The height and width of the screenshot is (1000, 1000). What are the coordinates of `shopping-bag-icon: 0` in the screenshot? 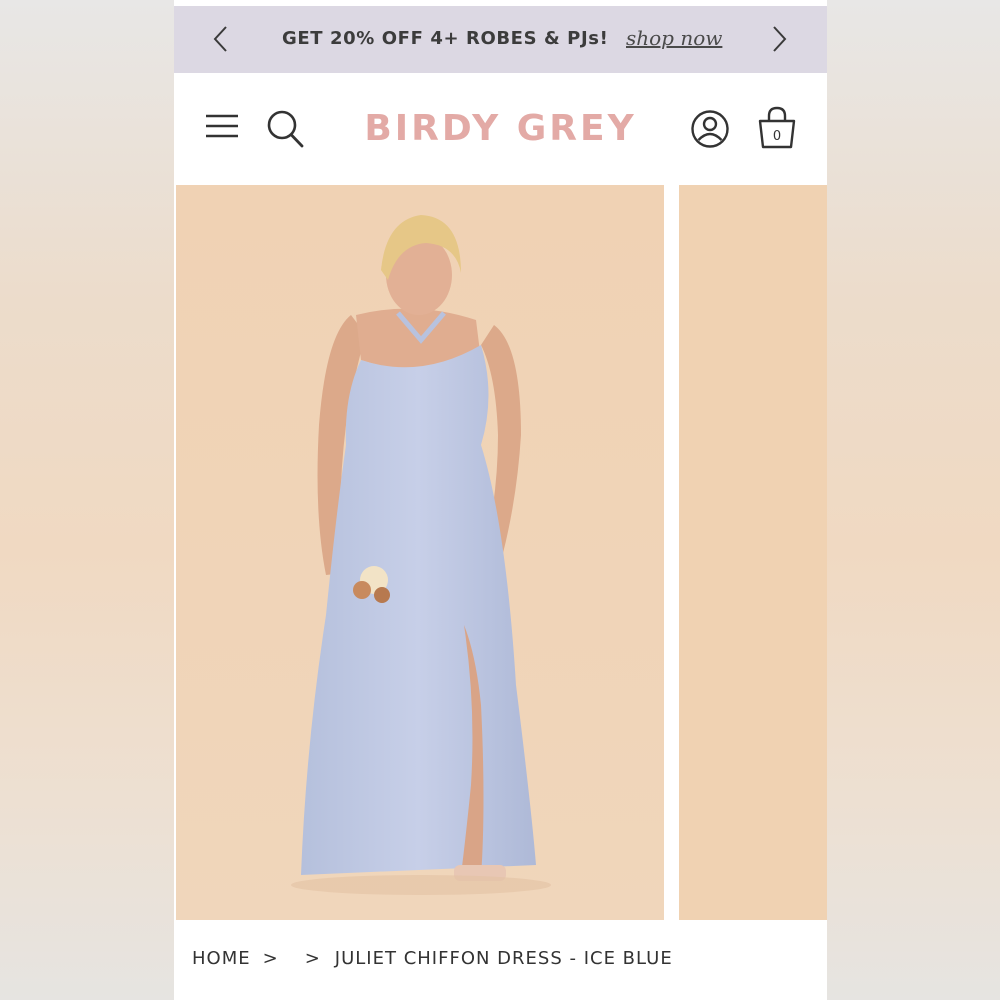 It's located at (777, 128).